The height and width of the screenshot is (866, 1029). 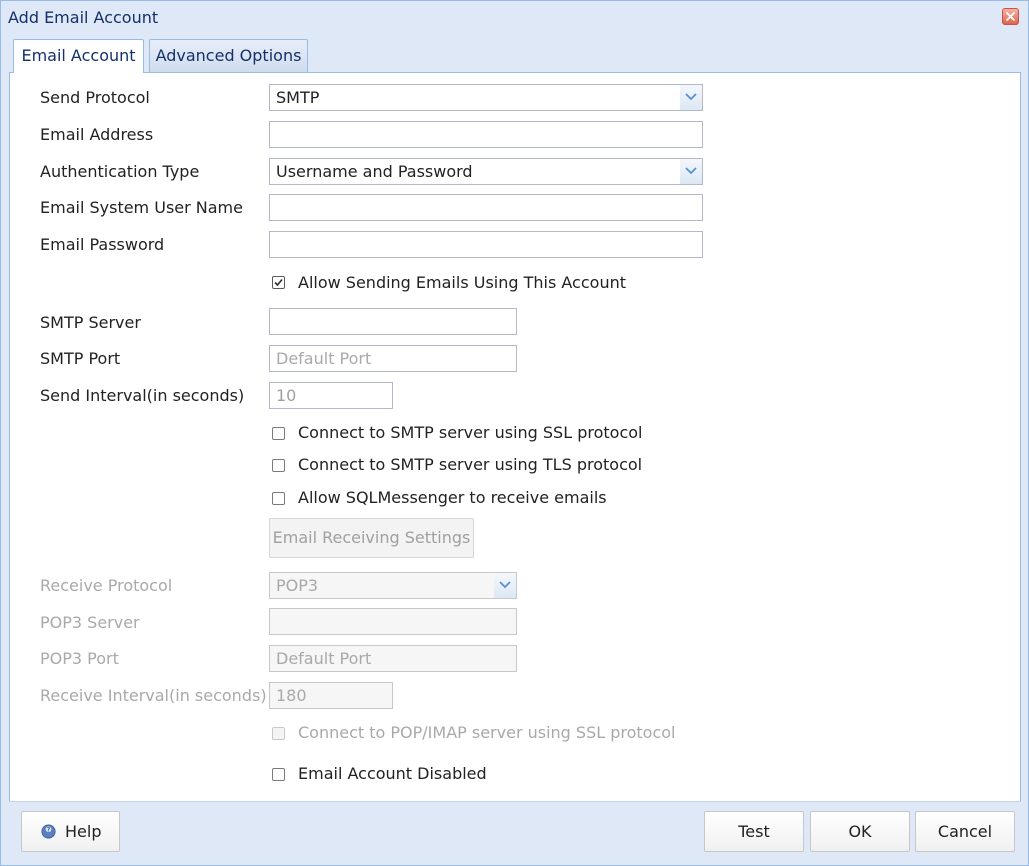 I want to click on receive-protocol-select: POP3, so click(x=393, y=585).